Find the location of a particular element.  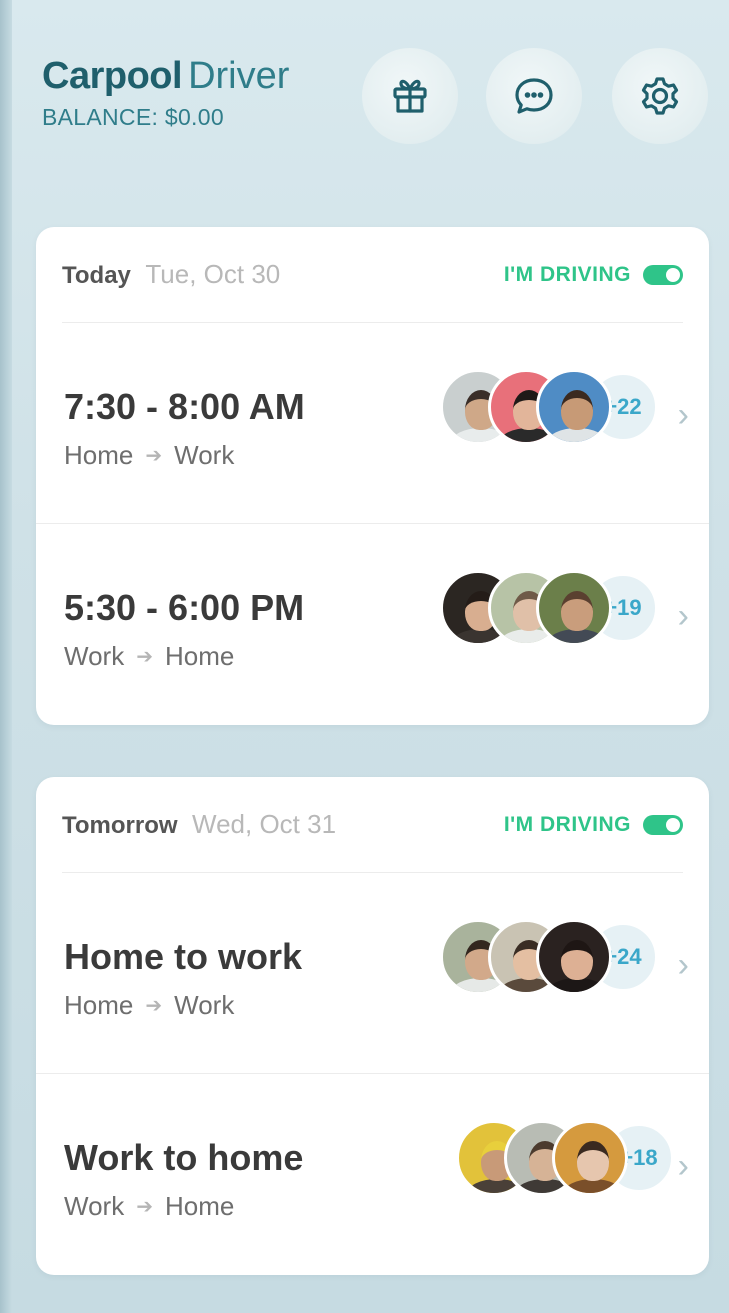

ride-time: 7:30 - 8:00 AM is located at coordinates (184, 406).